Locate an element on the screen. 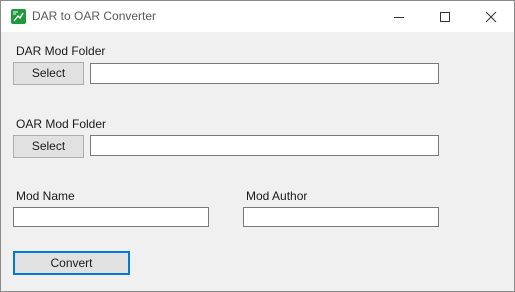  title-bar: DAR to OAR Converter is located at coordinates (257, 16).